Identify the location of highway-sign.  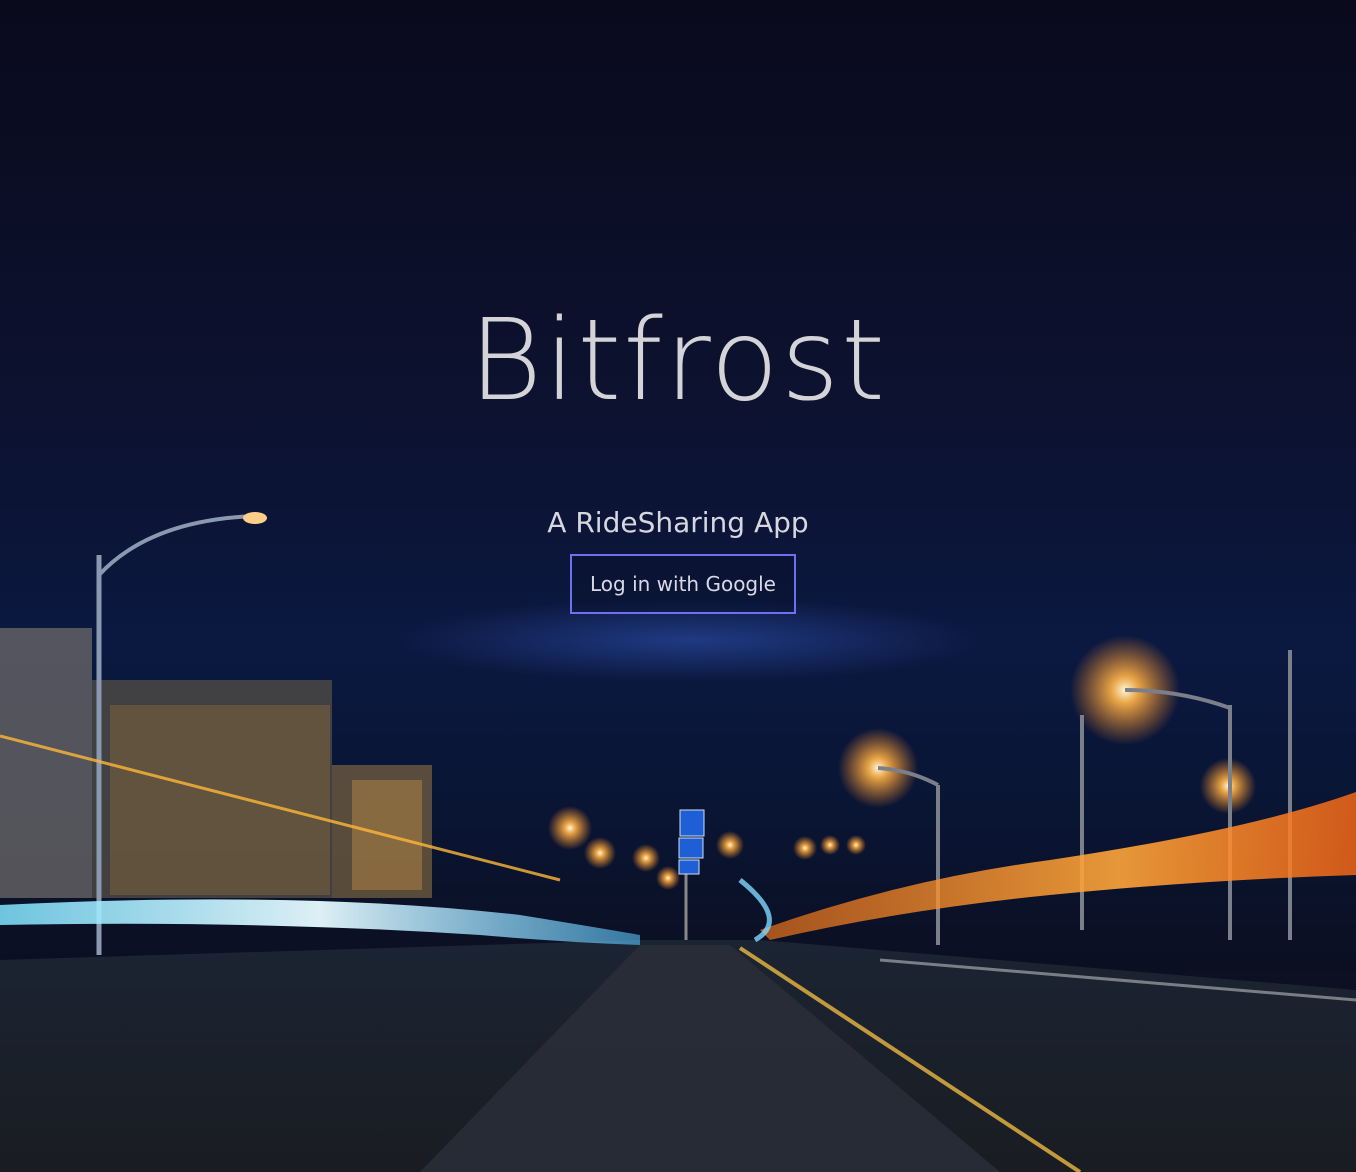
(691, 874).